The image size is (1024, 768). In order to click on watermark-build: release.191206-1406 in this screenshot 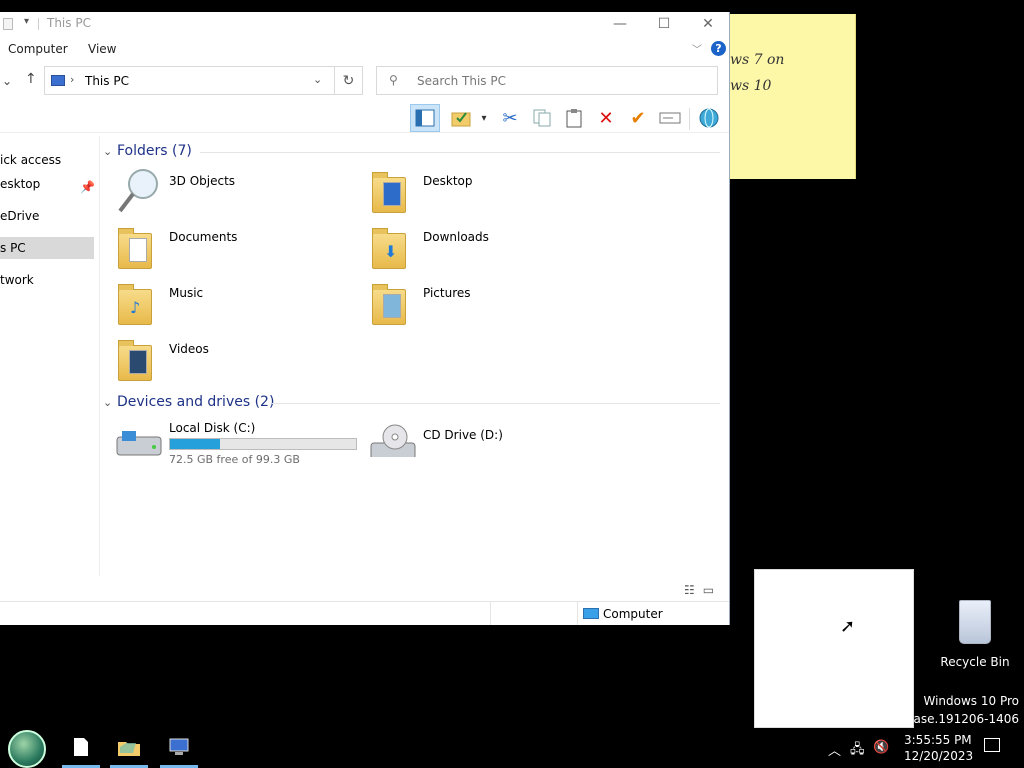, I will do `click(954, 719)`.